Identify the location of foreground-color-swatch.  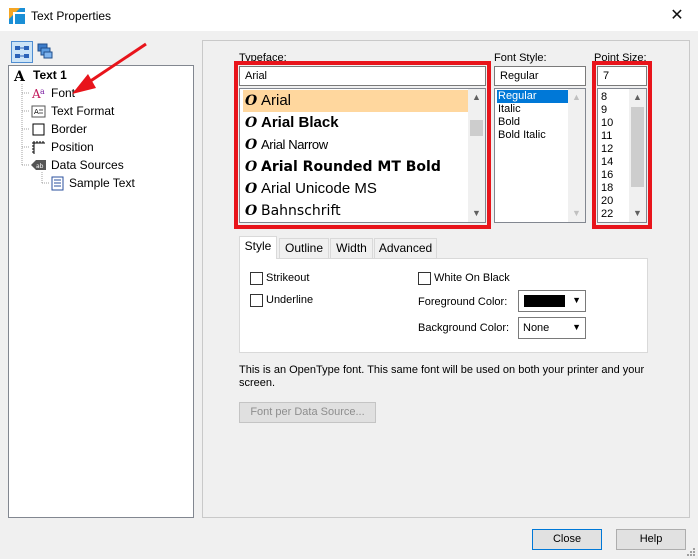
(544, 301).